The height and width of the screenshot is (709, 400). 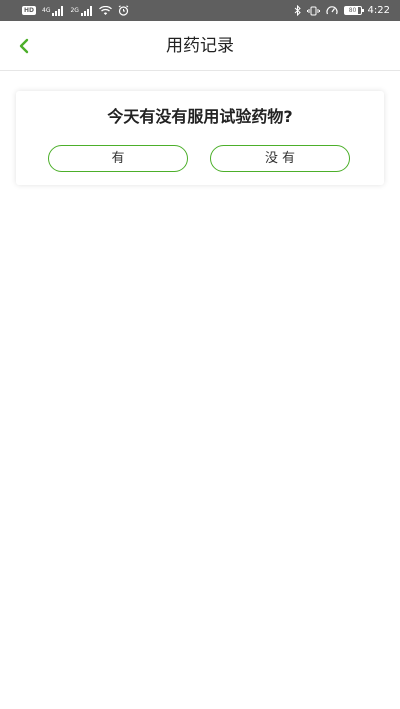 I want to click on network-type-label-2: 2G, so click(x=74, y=10).